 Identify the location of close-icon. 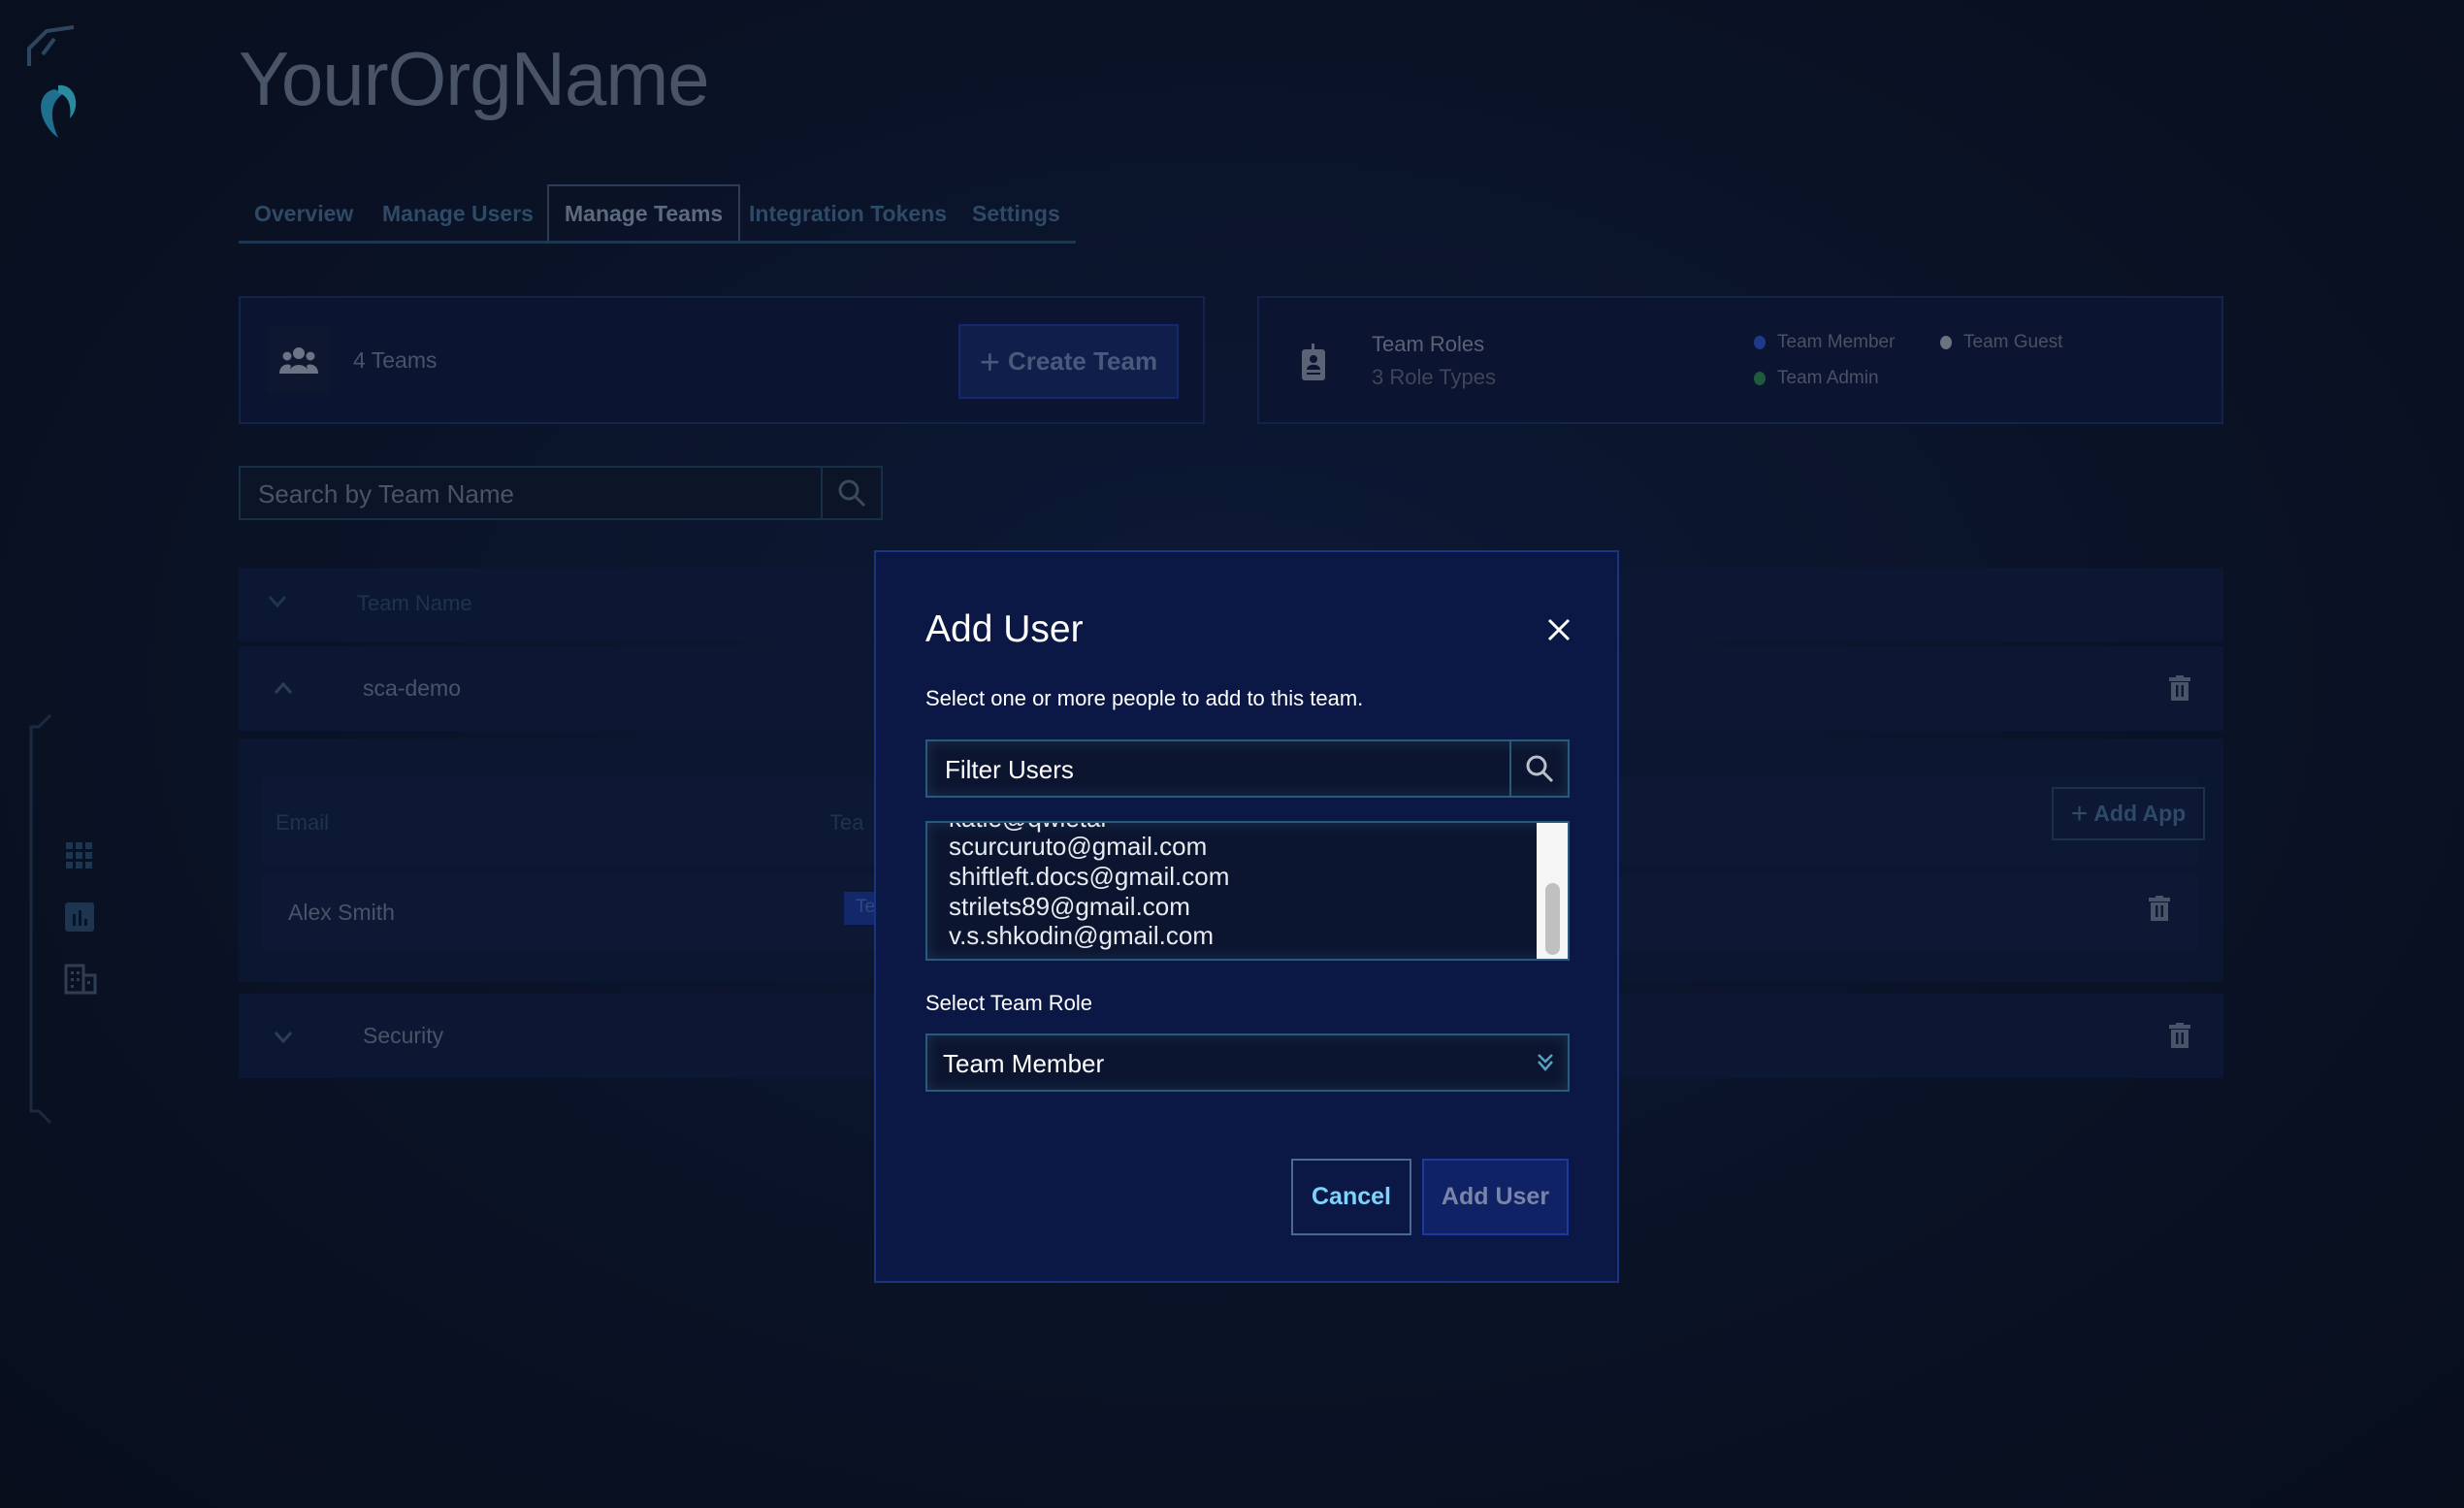
(1559, 629).